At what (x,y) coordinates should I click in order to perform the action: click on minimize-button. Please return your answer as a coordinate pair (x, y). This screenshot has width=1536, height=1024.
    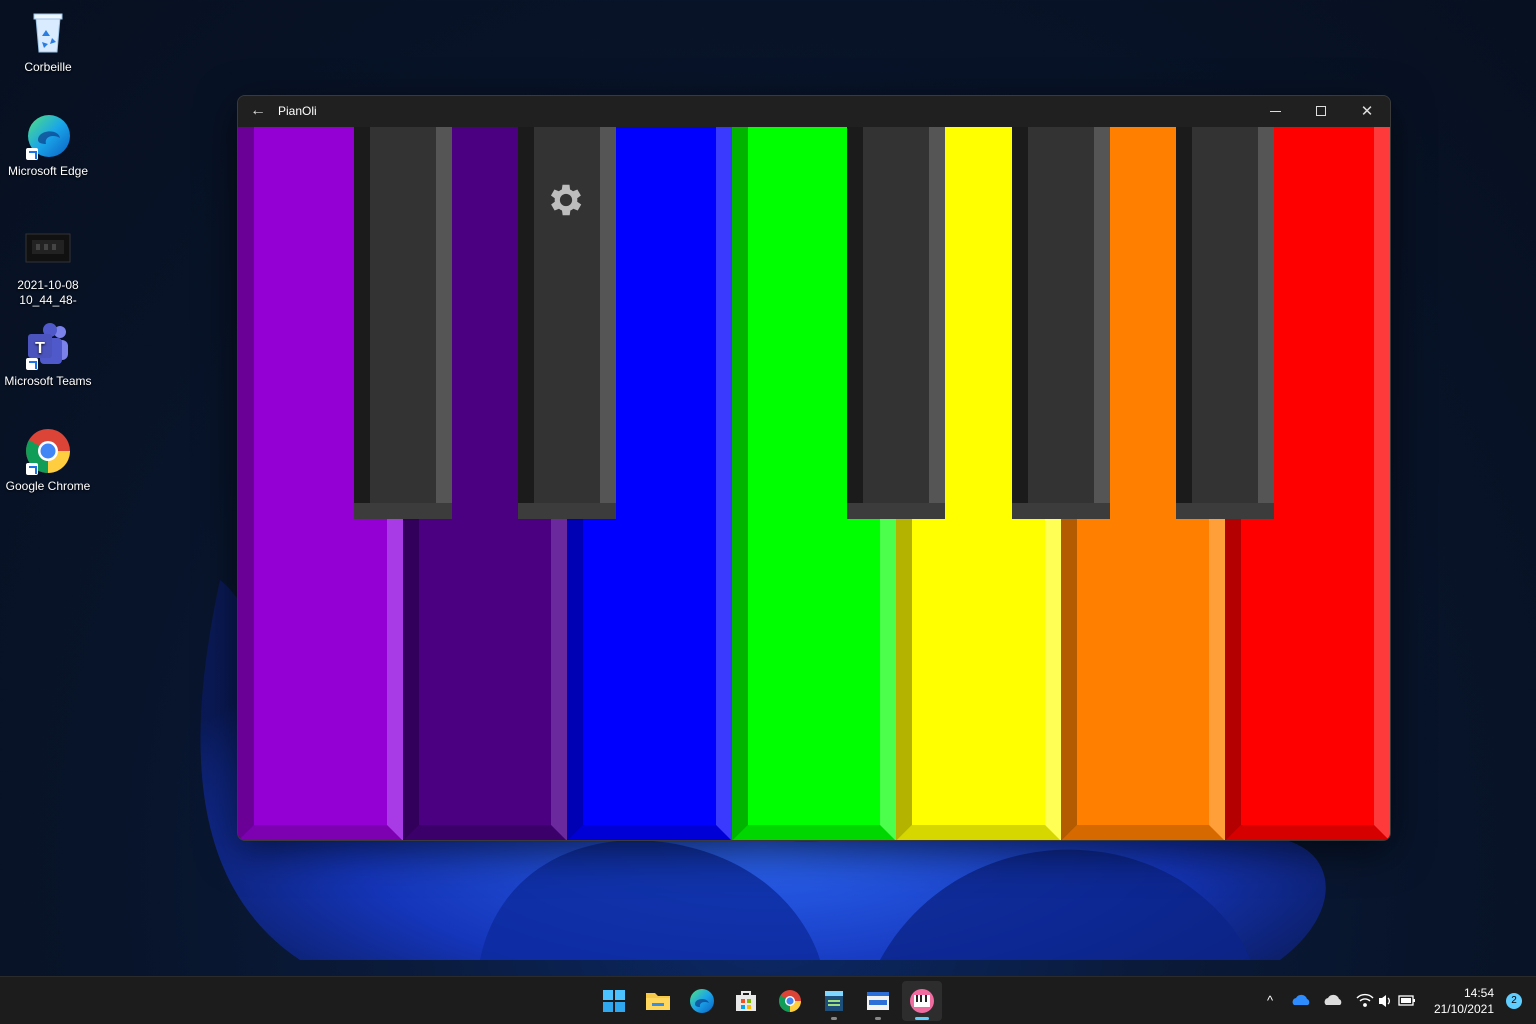
    Looking at the image, I should click on (1275, 111).